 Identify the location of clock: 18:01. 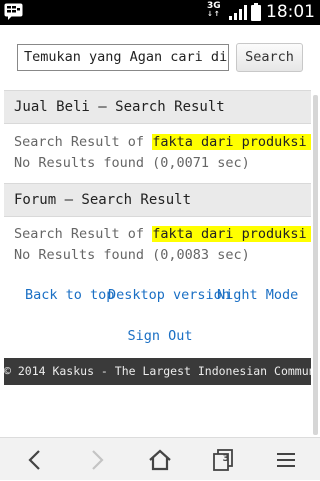
(290, 12).